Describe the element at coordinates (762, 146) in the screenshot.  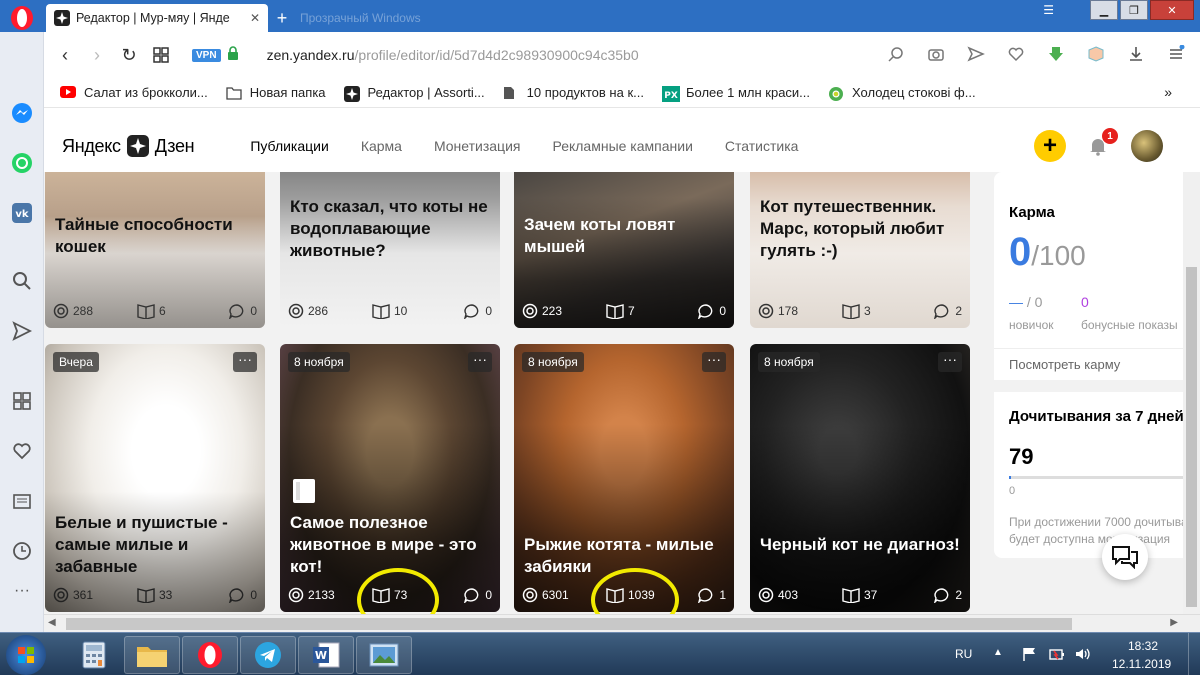
I see `nav-statistics: Статистика` at that location.